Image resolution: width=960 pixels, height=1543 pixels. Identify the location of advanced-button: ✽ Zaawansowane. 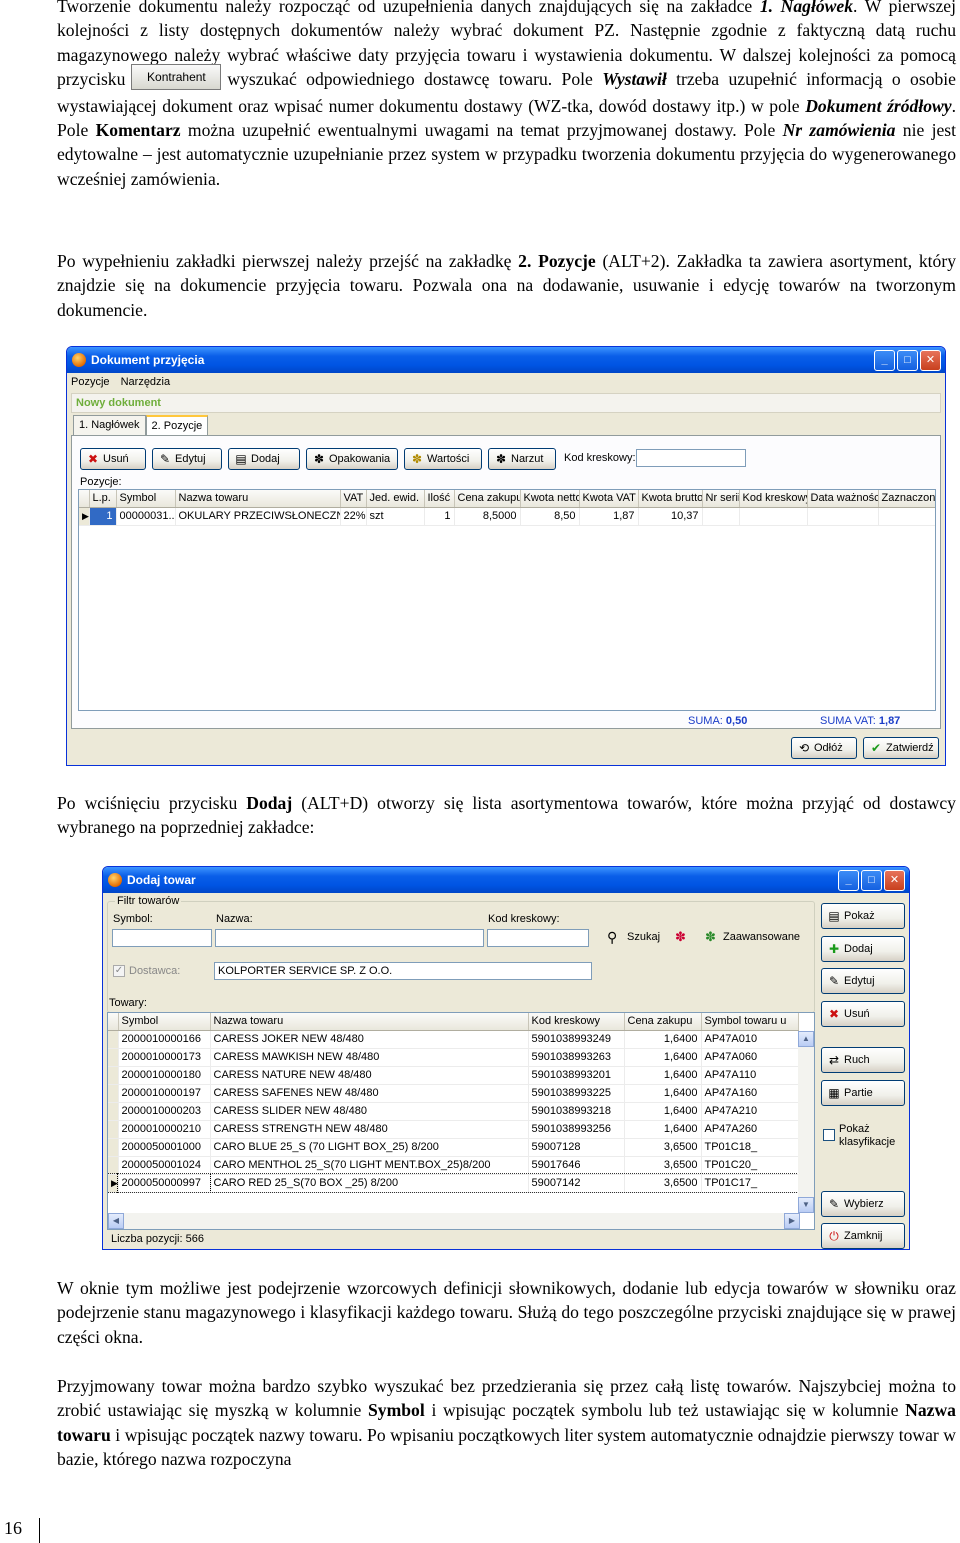
(752, 936).